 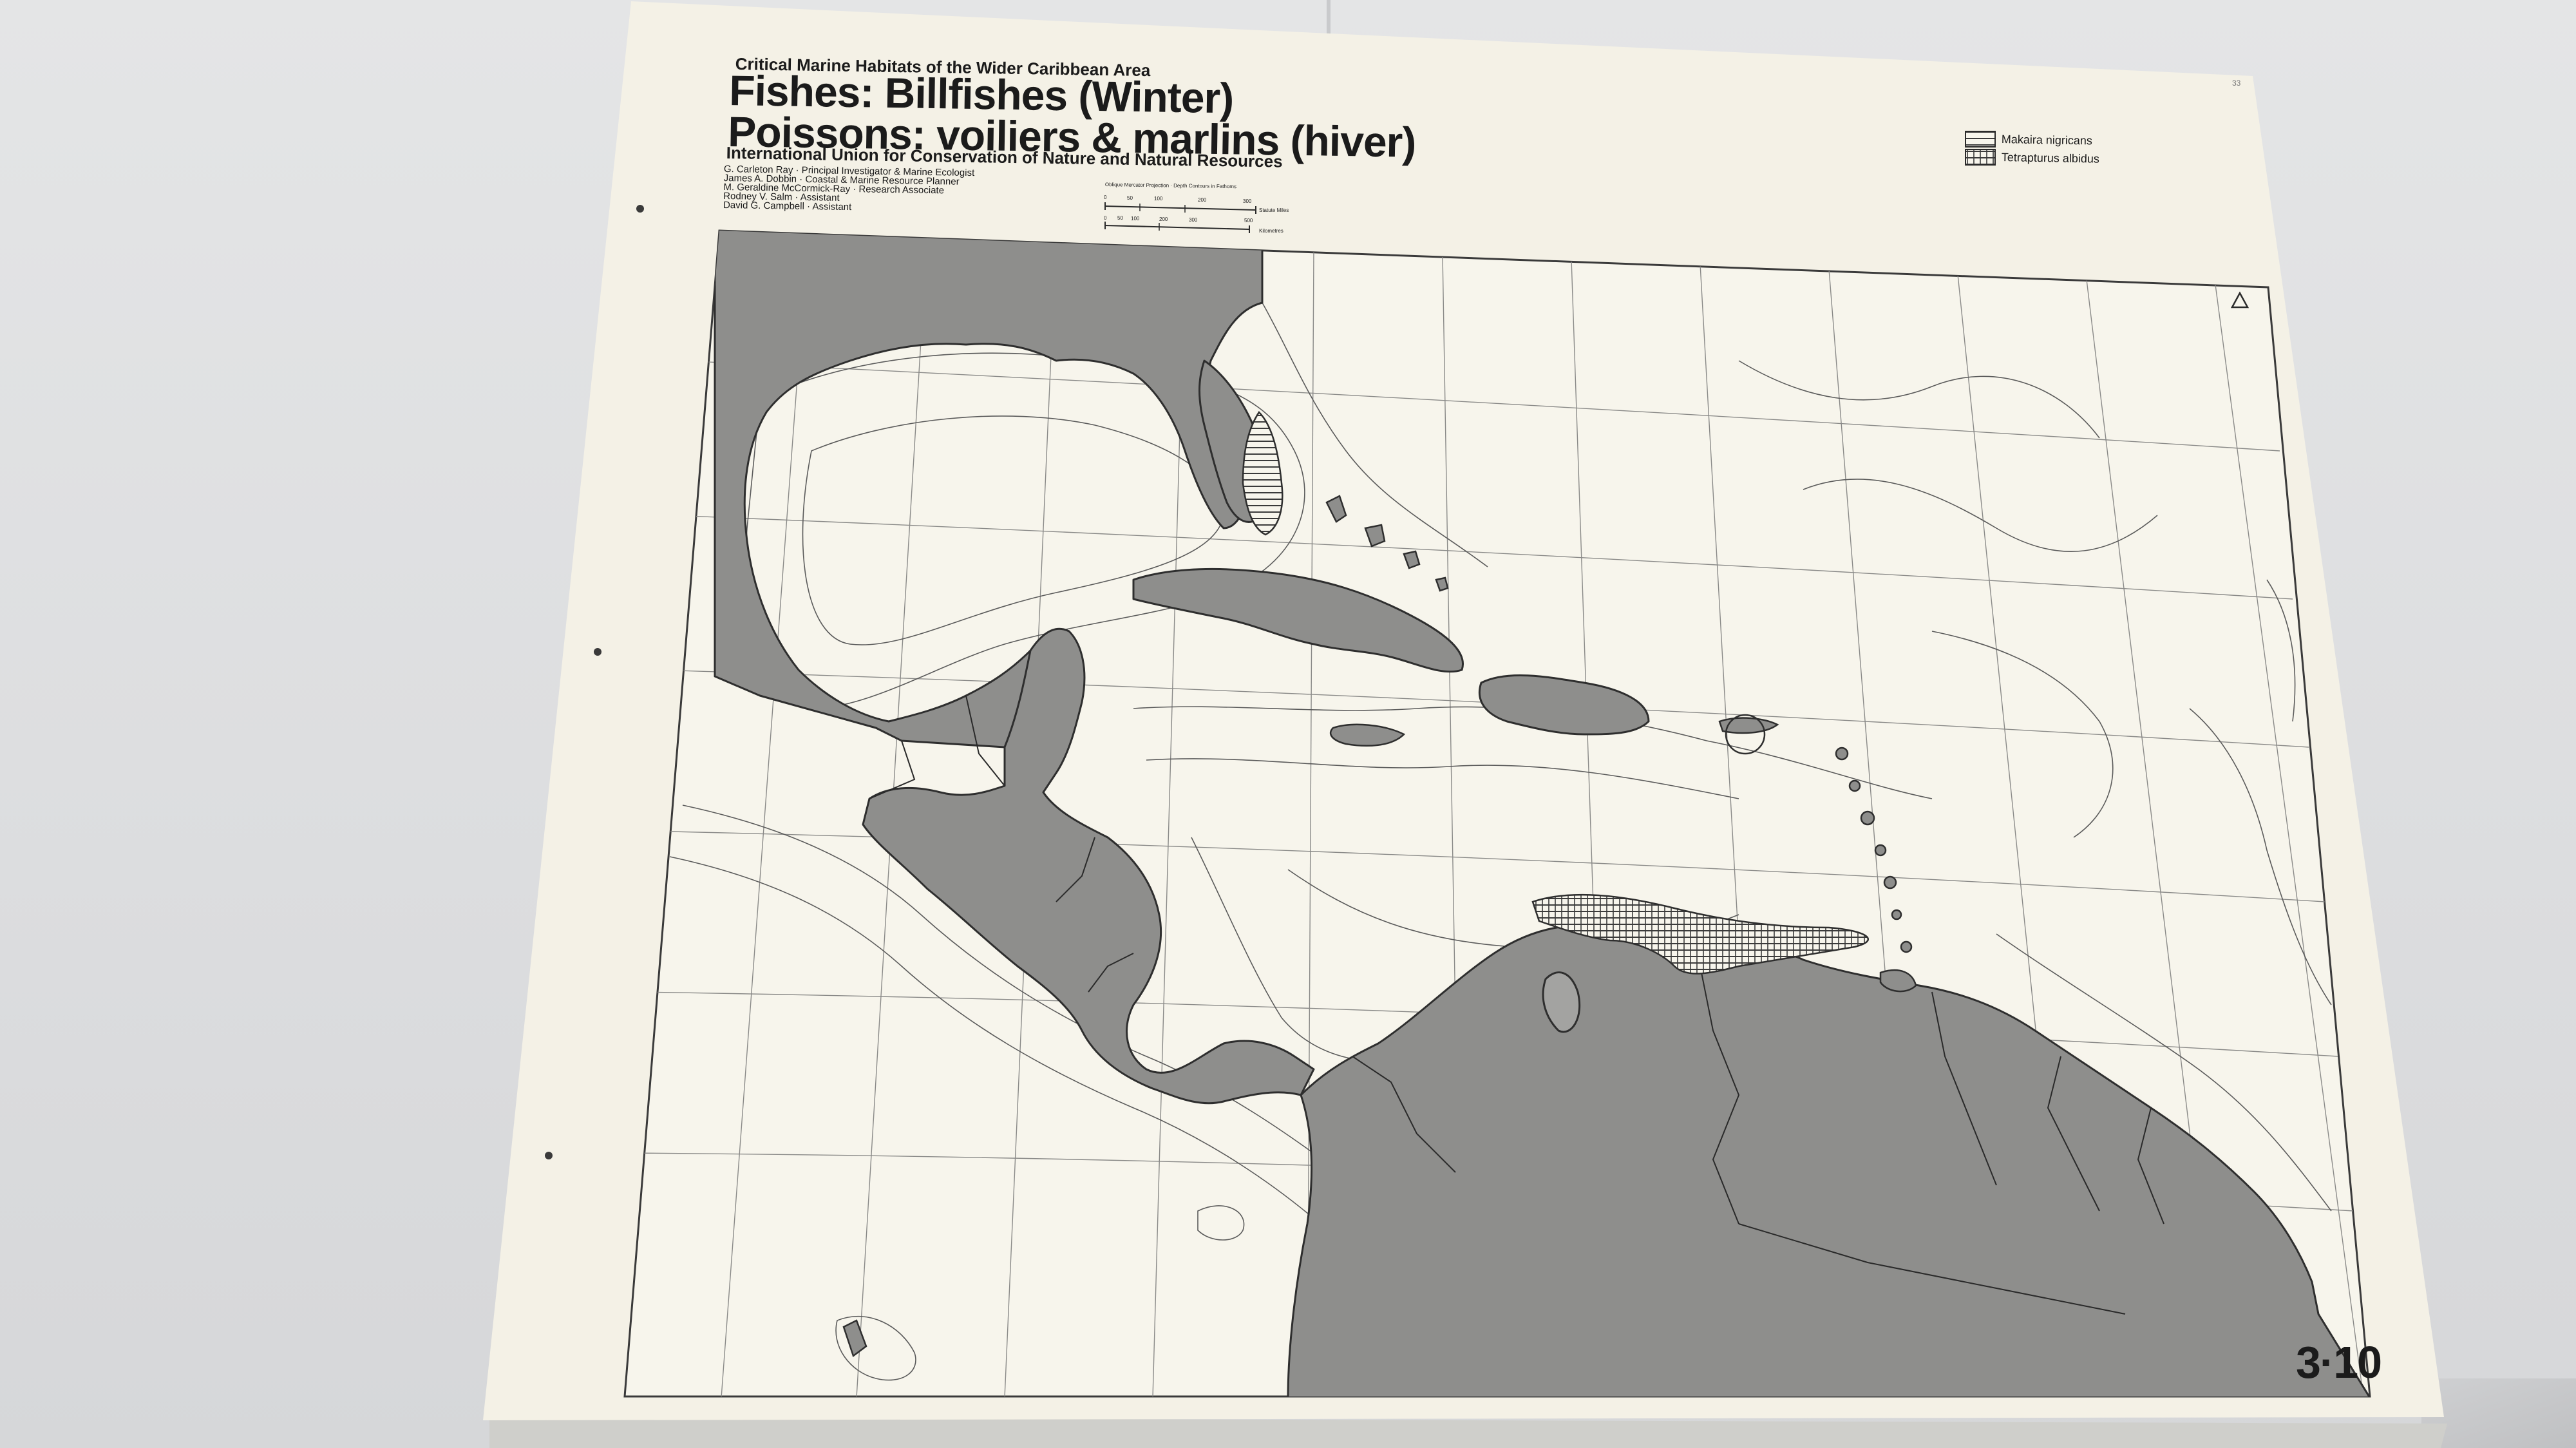 I want to click on legend-swatch-tetrapturus, so click(x=1981, y=157).